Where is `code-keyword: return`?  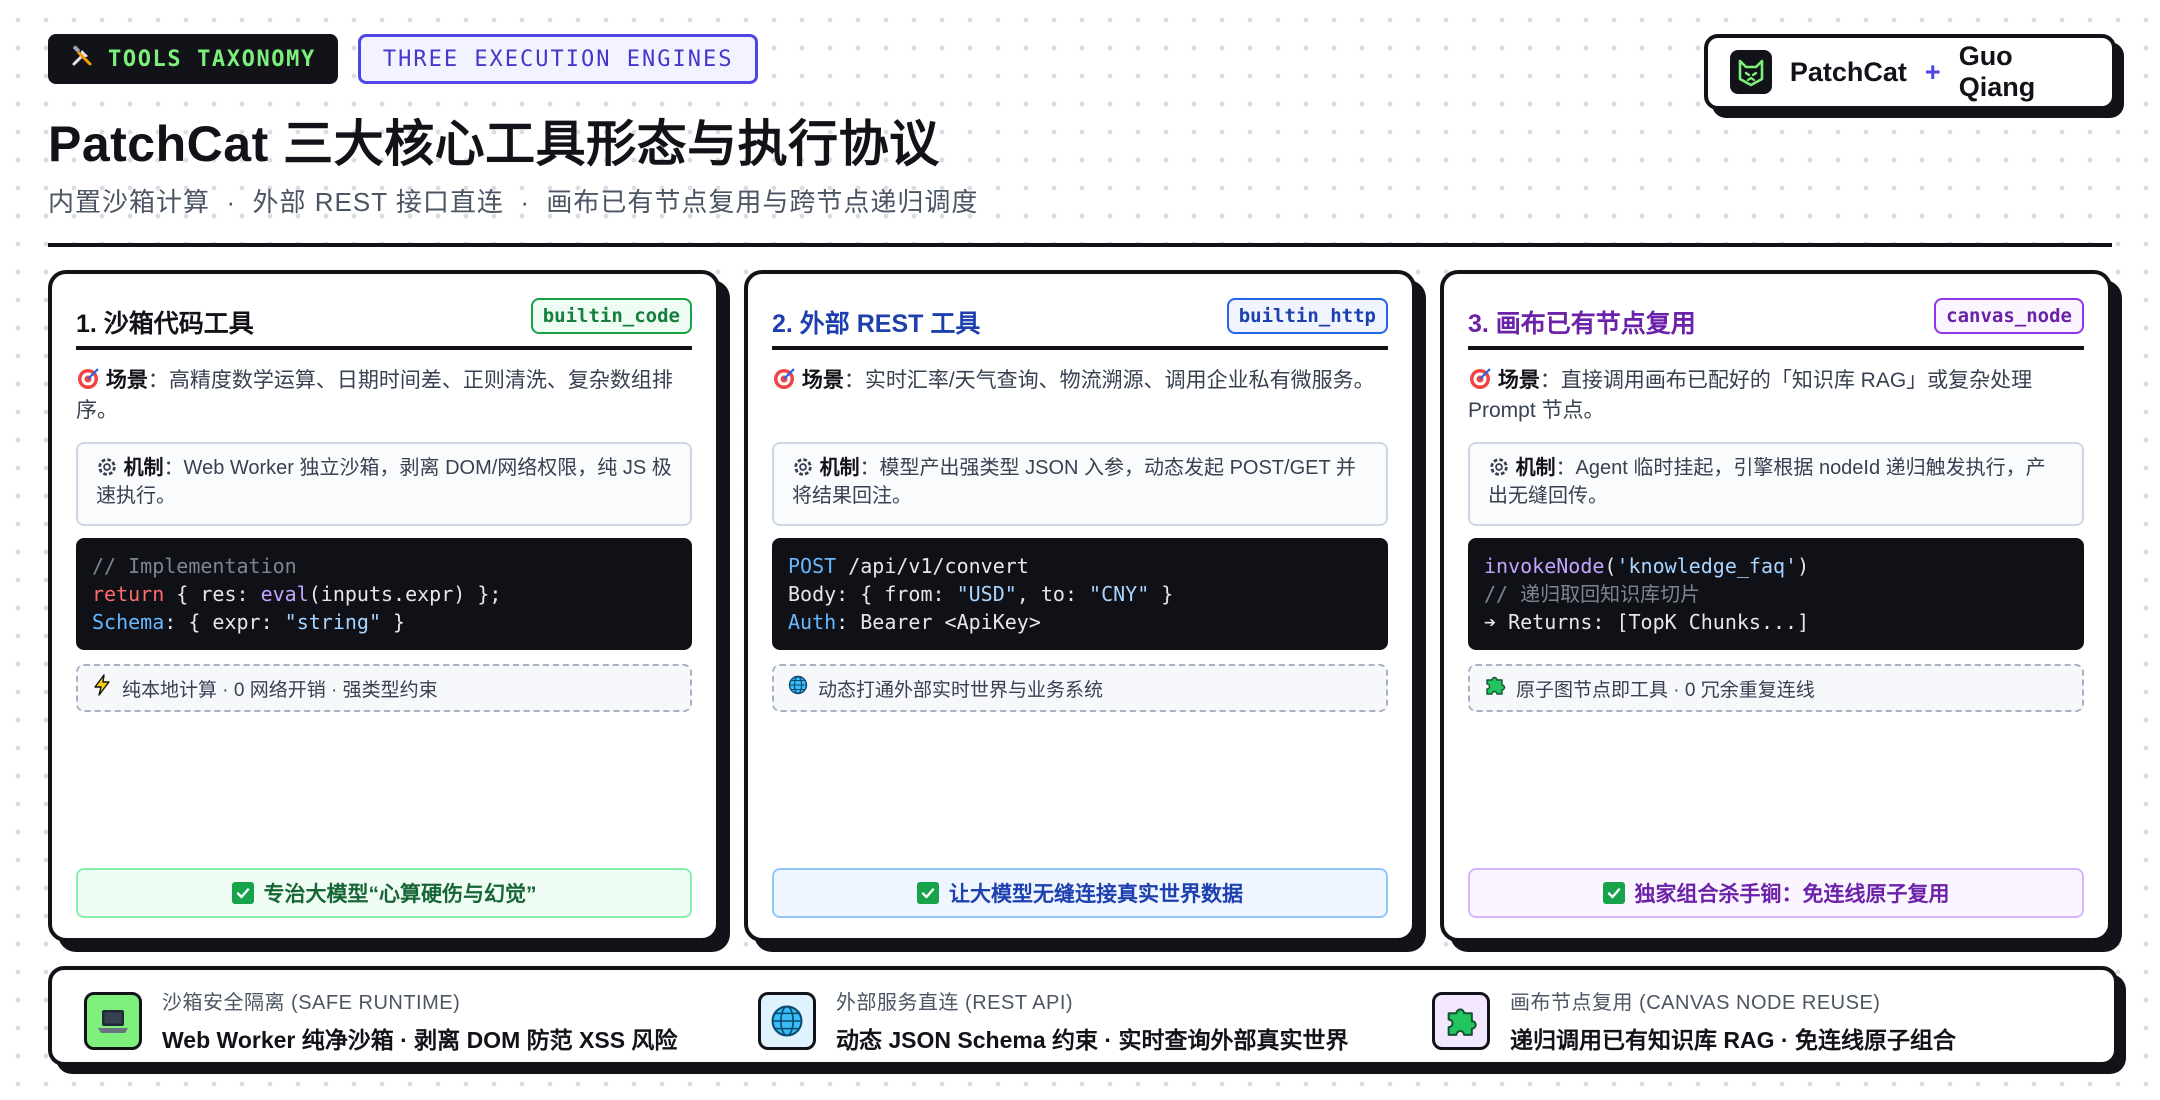
code-keyword: return is located at coordinates (128, 594).